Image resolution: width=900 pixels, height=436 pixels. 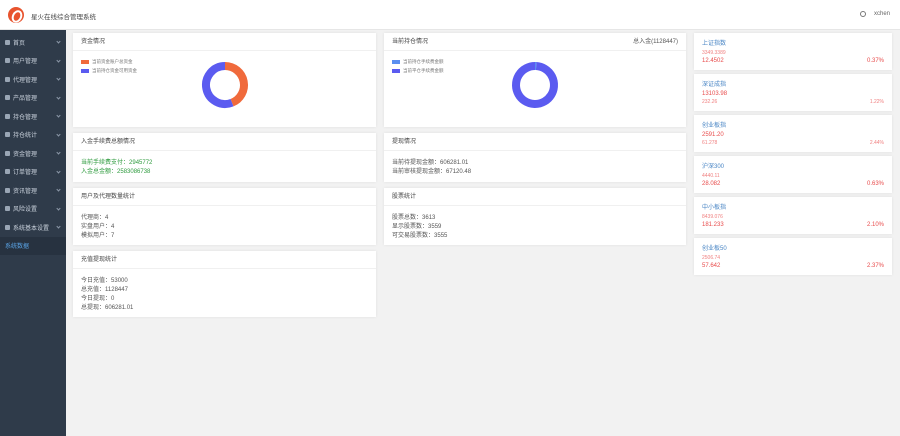 What do you see at coordinates (876, 143) in the screenshot?
I see `index-percent: 2.44%` at bounding box center [876, 143].